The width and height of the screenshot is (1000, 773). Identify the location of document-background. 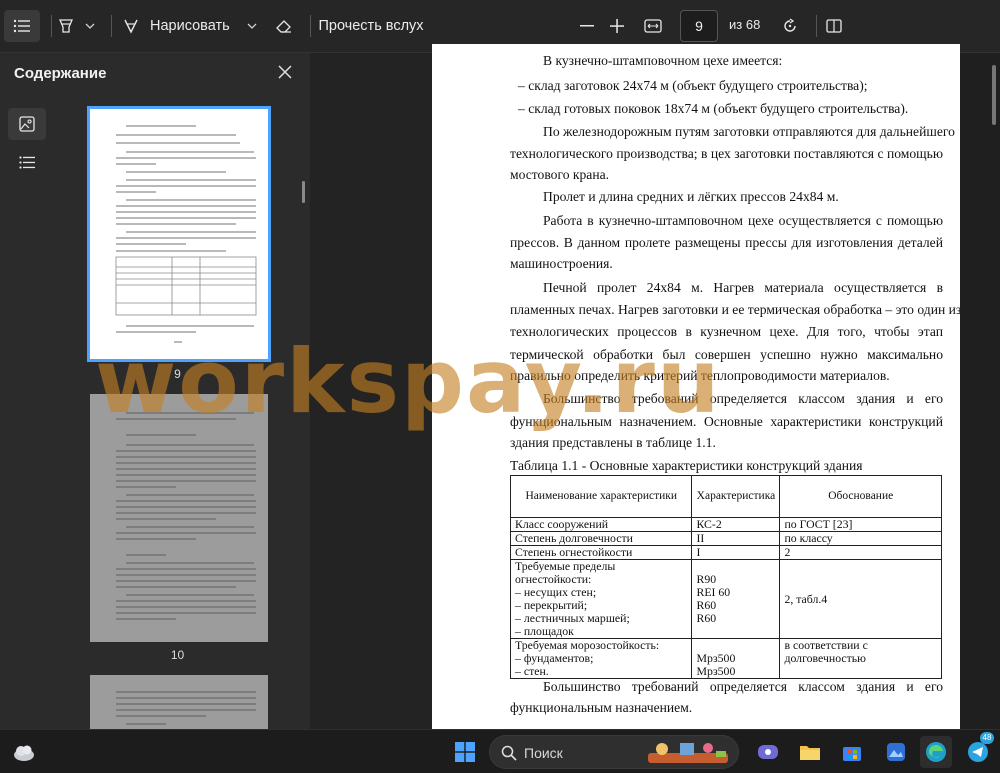
(371, 391).